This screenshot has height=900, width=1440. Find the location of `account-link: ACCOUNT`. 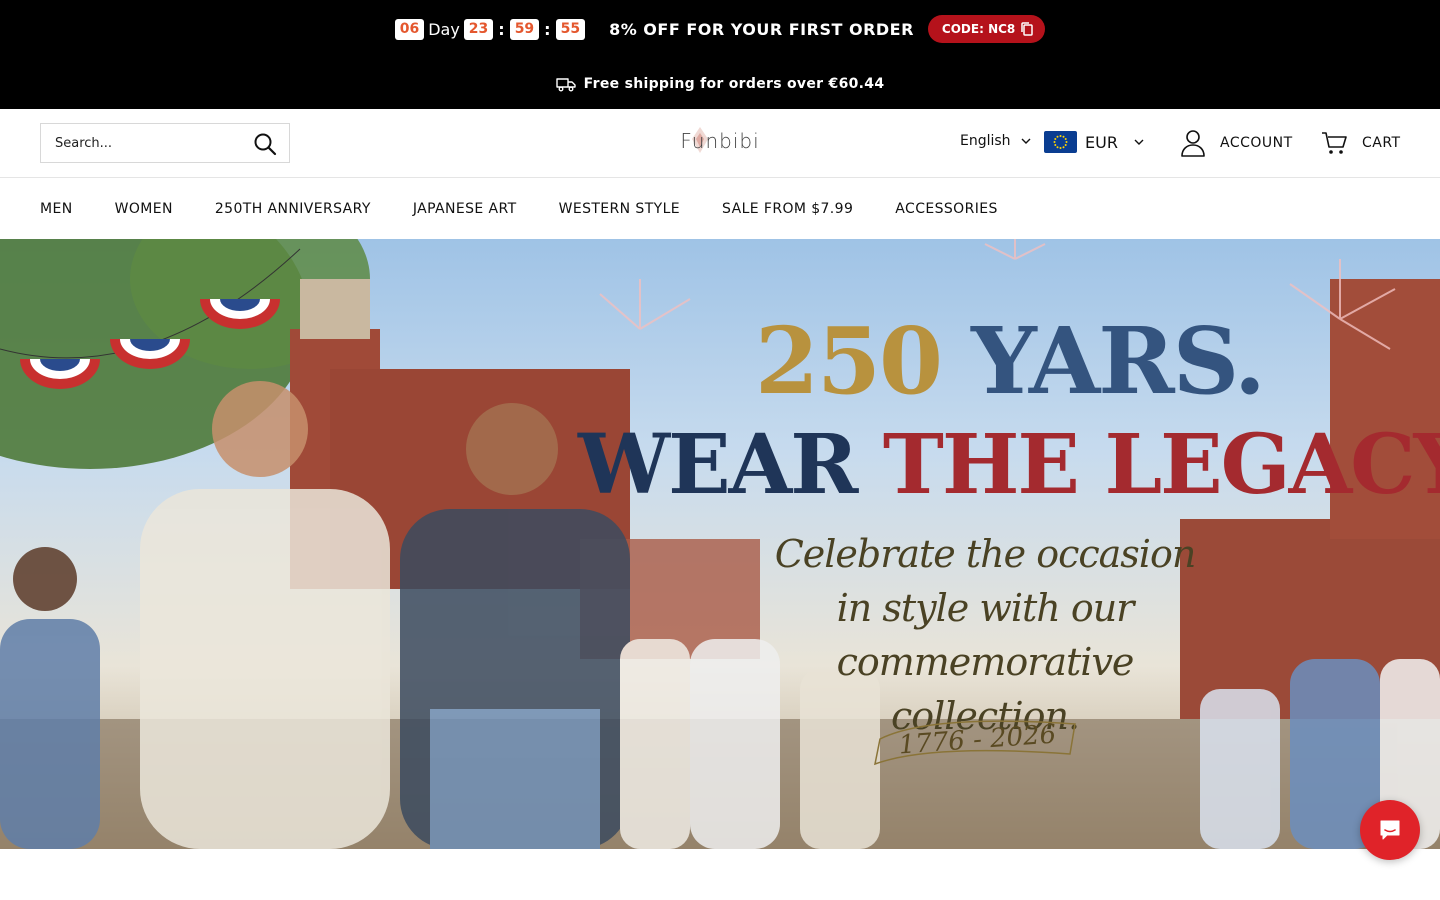

account-link: ACCOUNT is located at coordinates (1236, 143).